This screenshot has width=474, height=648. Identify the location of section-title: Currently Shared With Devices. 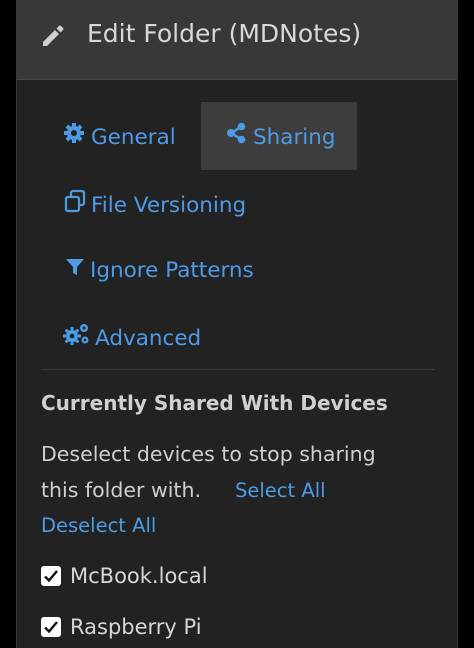
(214, 403).